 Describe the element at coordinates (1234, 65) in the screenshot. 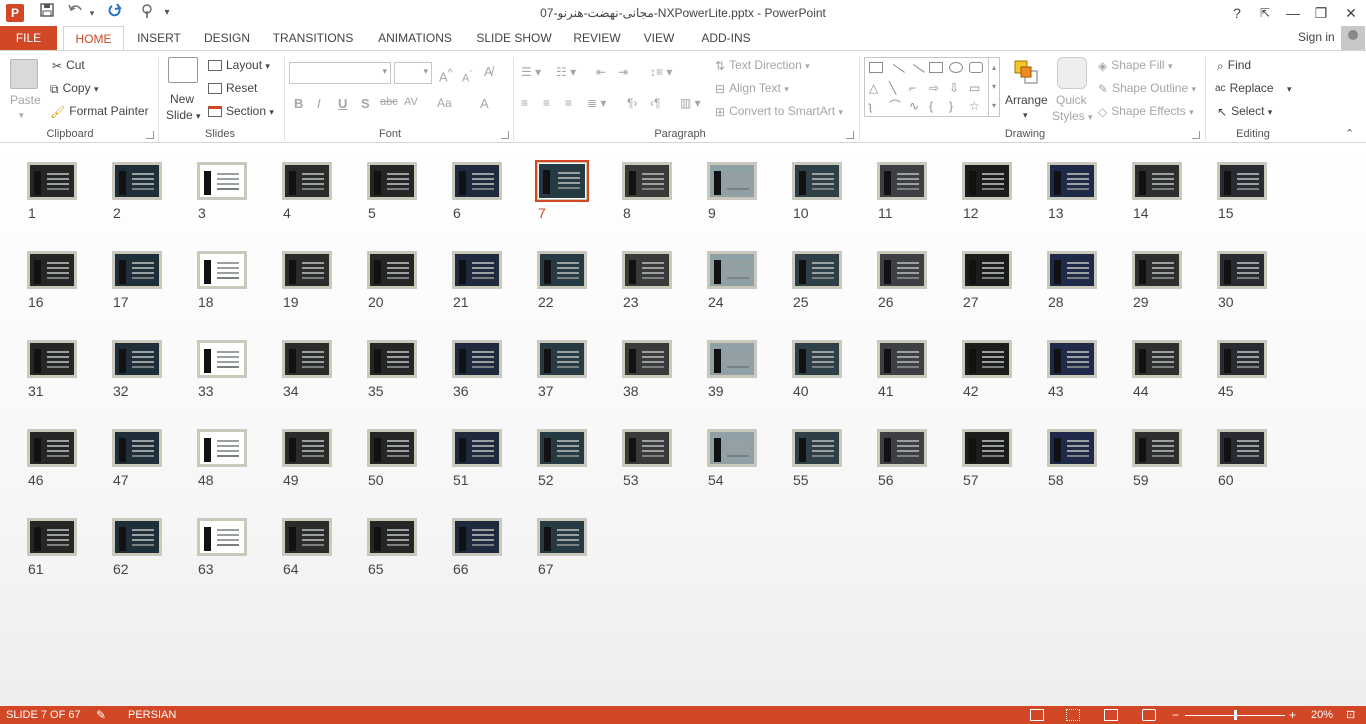

I see `find-button: ⌕ Find` at that location.